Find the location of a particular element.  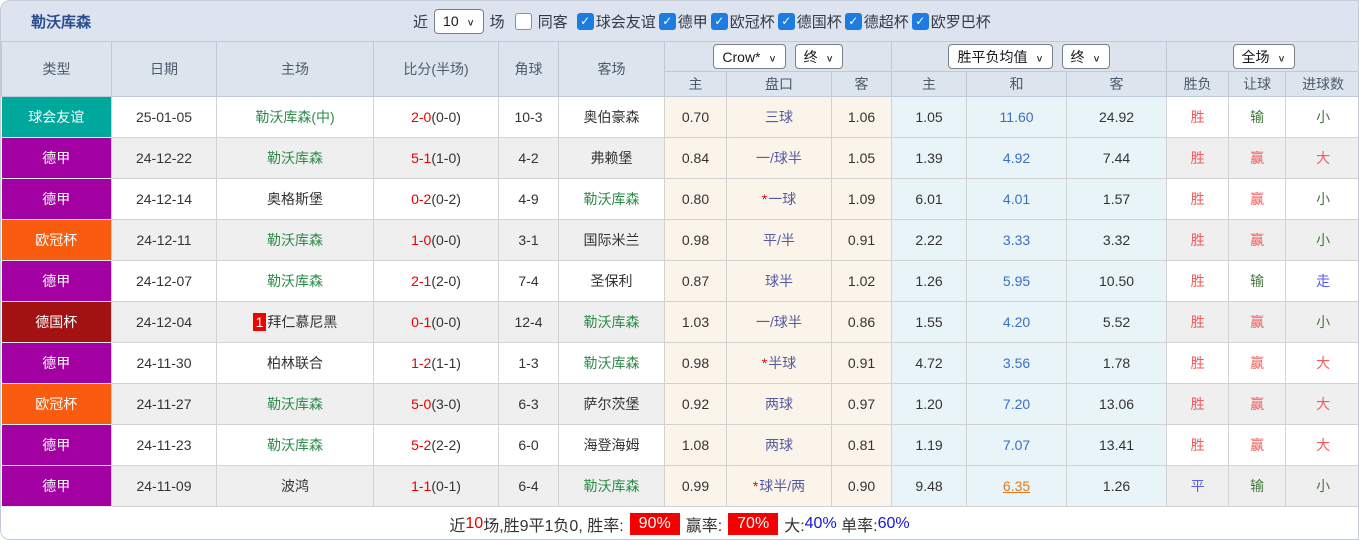

home-team: 柏林联合 is located at coordinates (295, 363).